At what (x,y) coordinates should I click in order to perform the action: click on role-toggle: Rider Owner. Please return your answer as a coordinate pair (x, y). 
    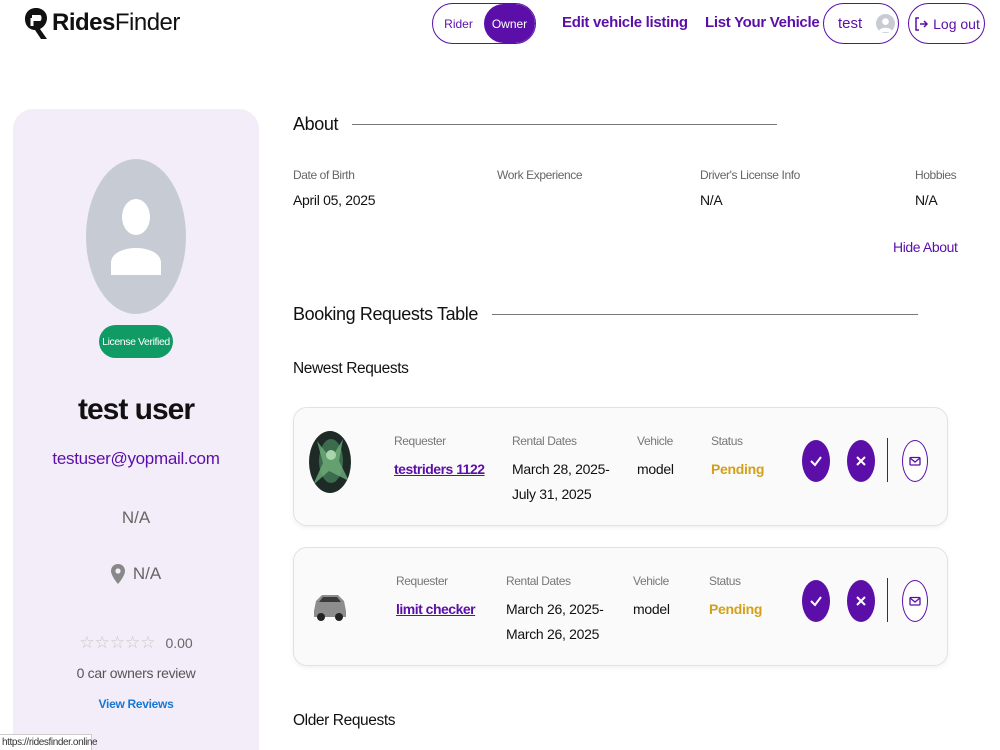
    Looking at the image, I should click on (484, 23).